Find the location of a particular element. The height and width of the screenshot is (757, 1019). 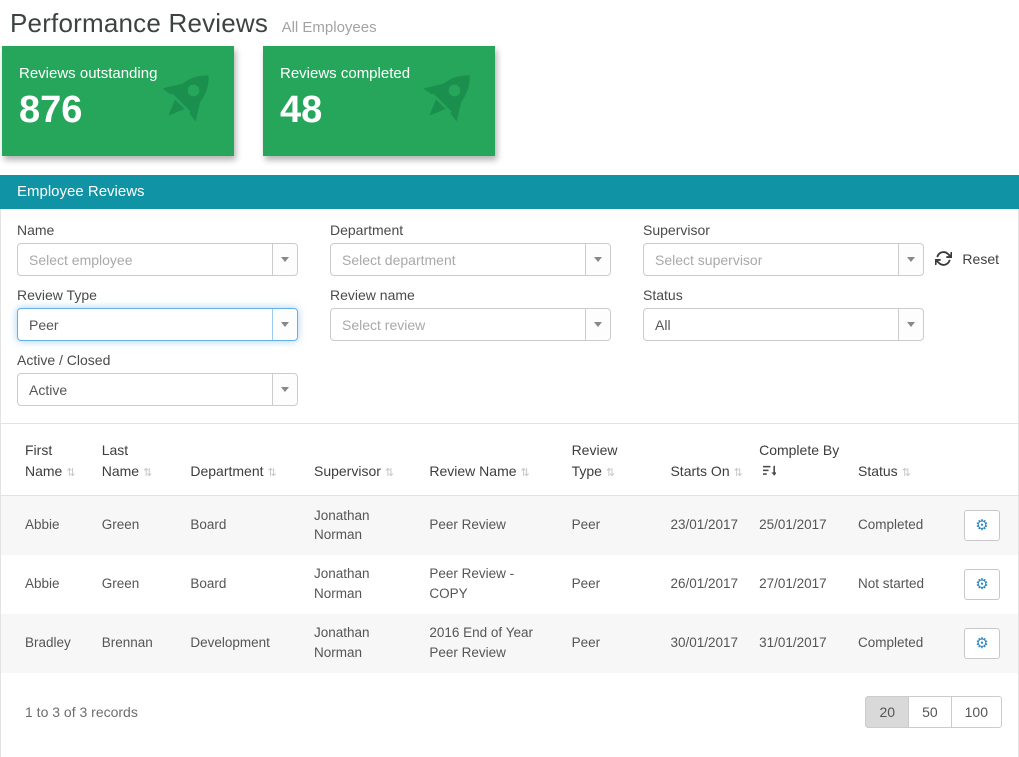

reset-label: Reset is located at coordinates (980, 258).